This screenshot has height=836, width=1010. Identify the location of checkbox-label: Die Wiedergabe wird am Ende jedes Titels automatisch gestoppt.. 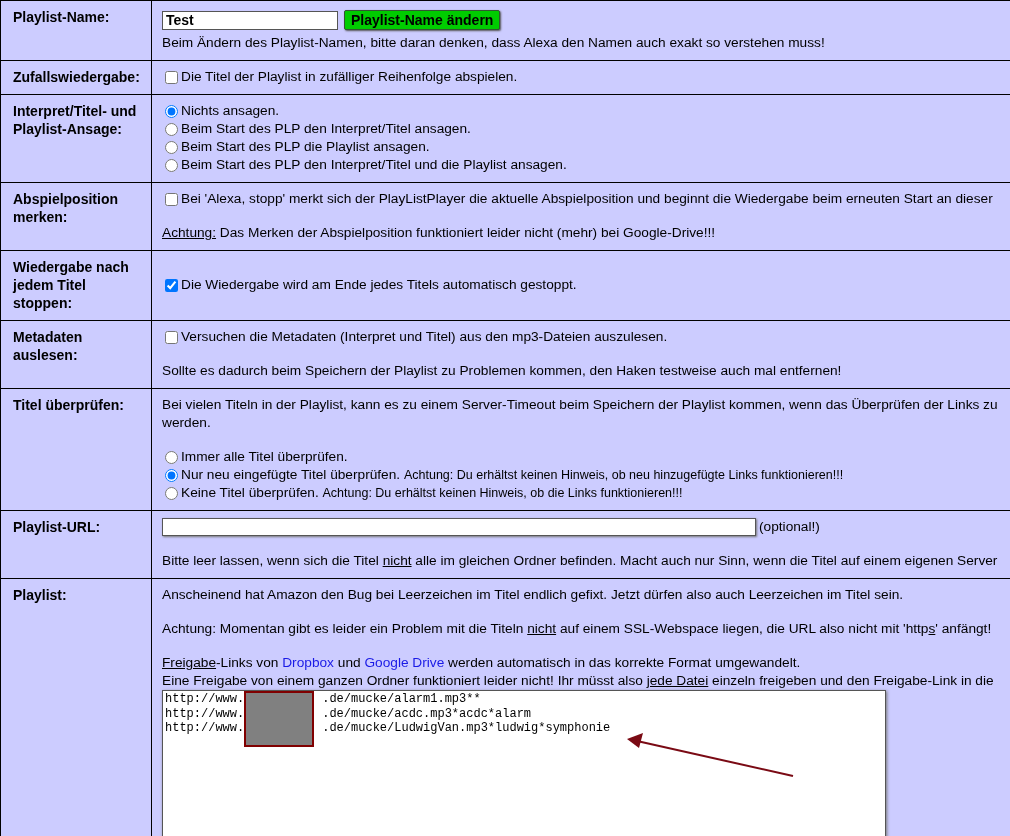
(379, 285).